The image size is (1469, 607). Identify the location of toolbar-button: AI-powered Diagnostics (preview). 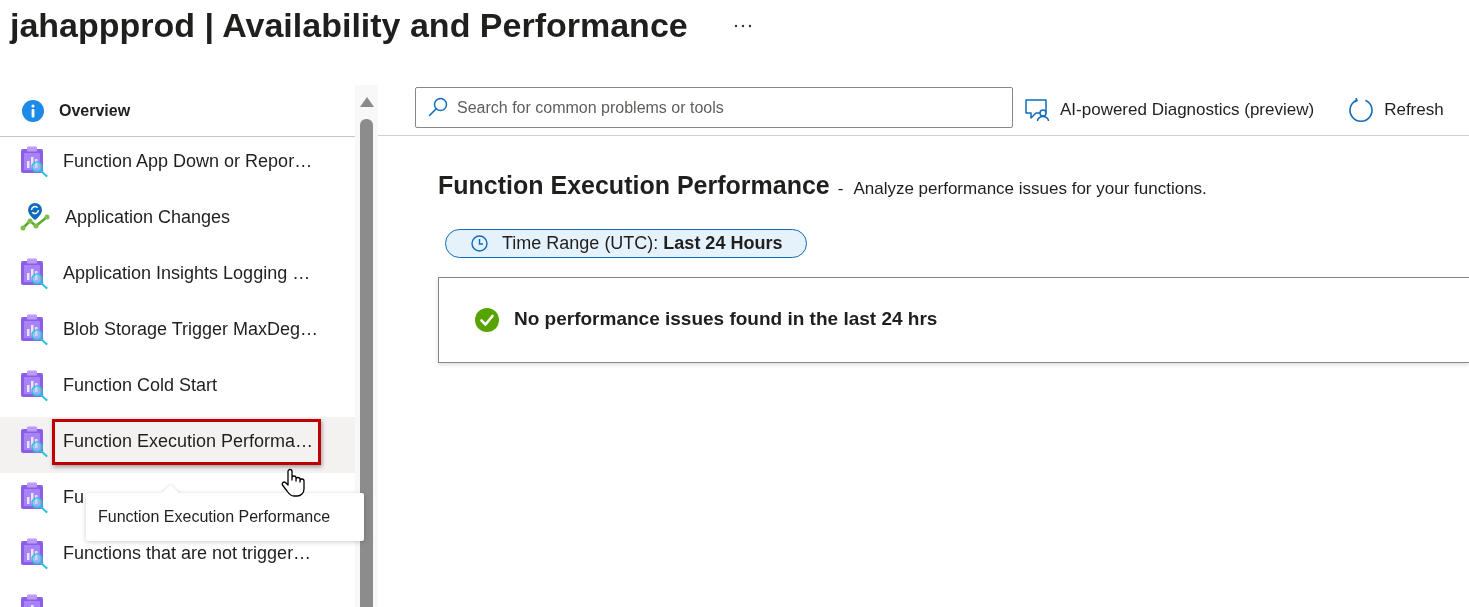
(1169, 109).